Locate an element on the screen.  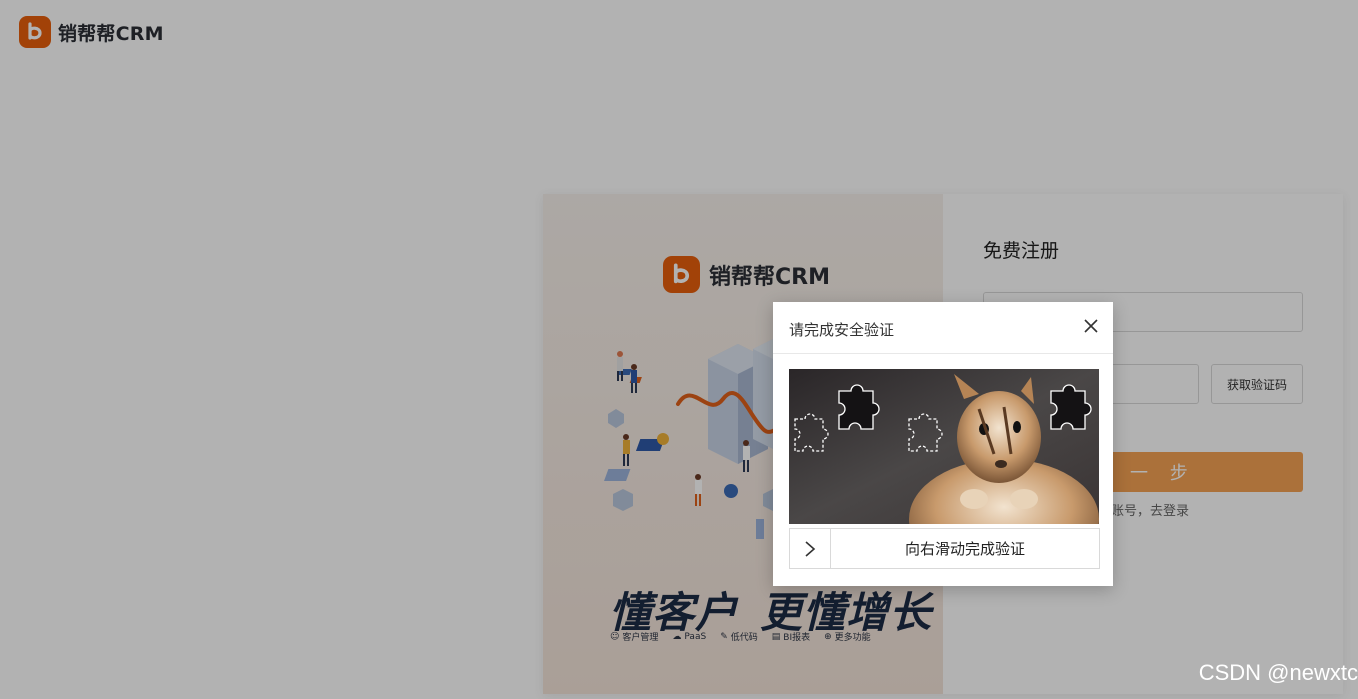
captcha-dialog: 请完成安全验证 向右滑动完成验证 is located at coordinates (943, 444).